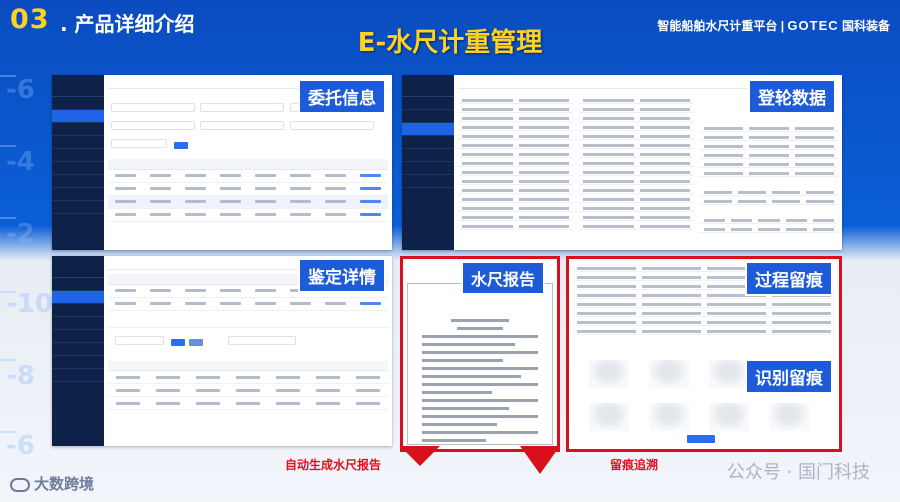 The height and width of the screenshot is (502, 900). Describe the element at coordinates (342, 96) in the screenshot. I see `tag-commission: 委托信息` at that location.